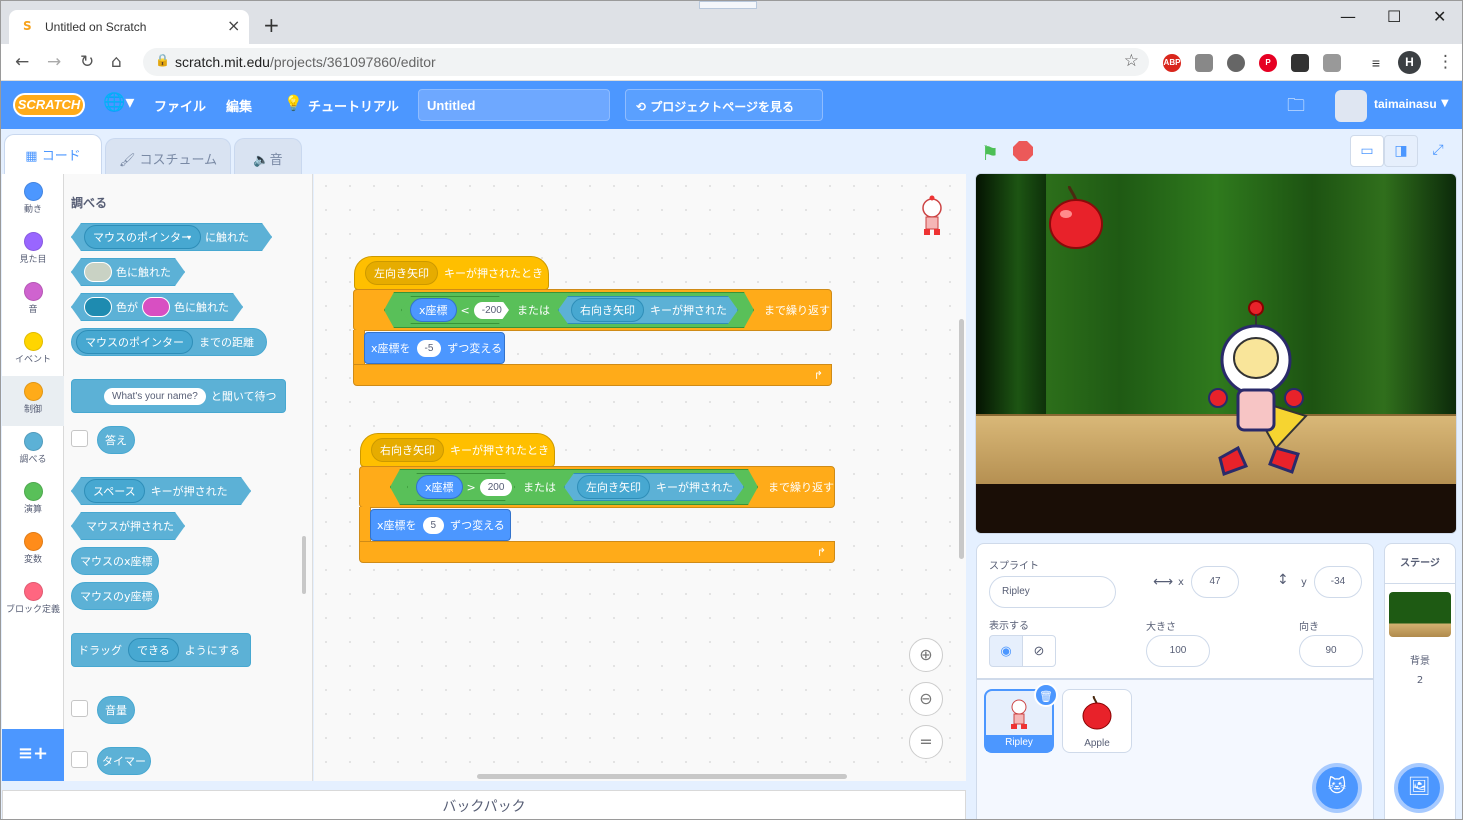 The height and width of the screenshot is (820, 1463). I want to click on answer-checkbox, so click(79, 438).